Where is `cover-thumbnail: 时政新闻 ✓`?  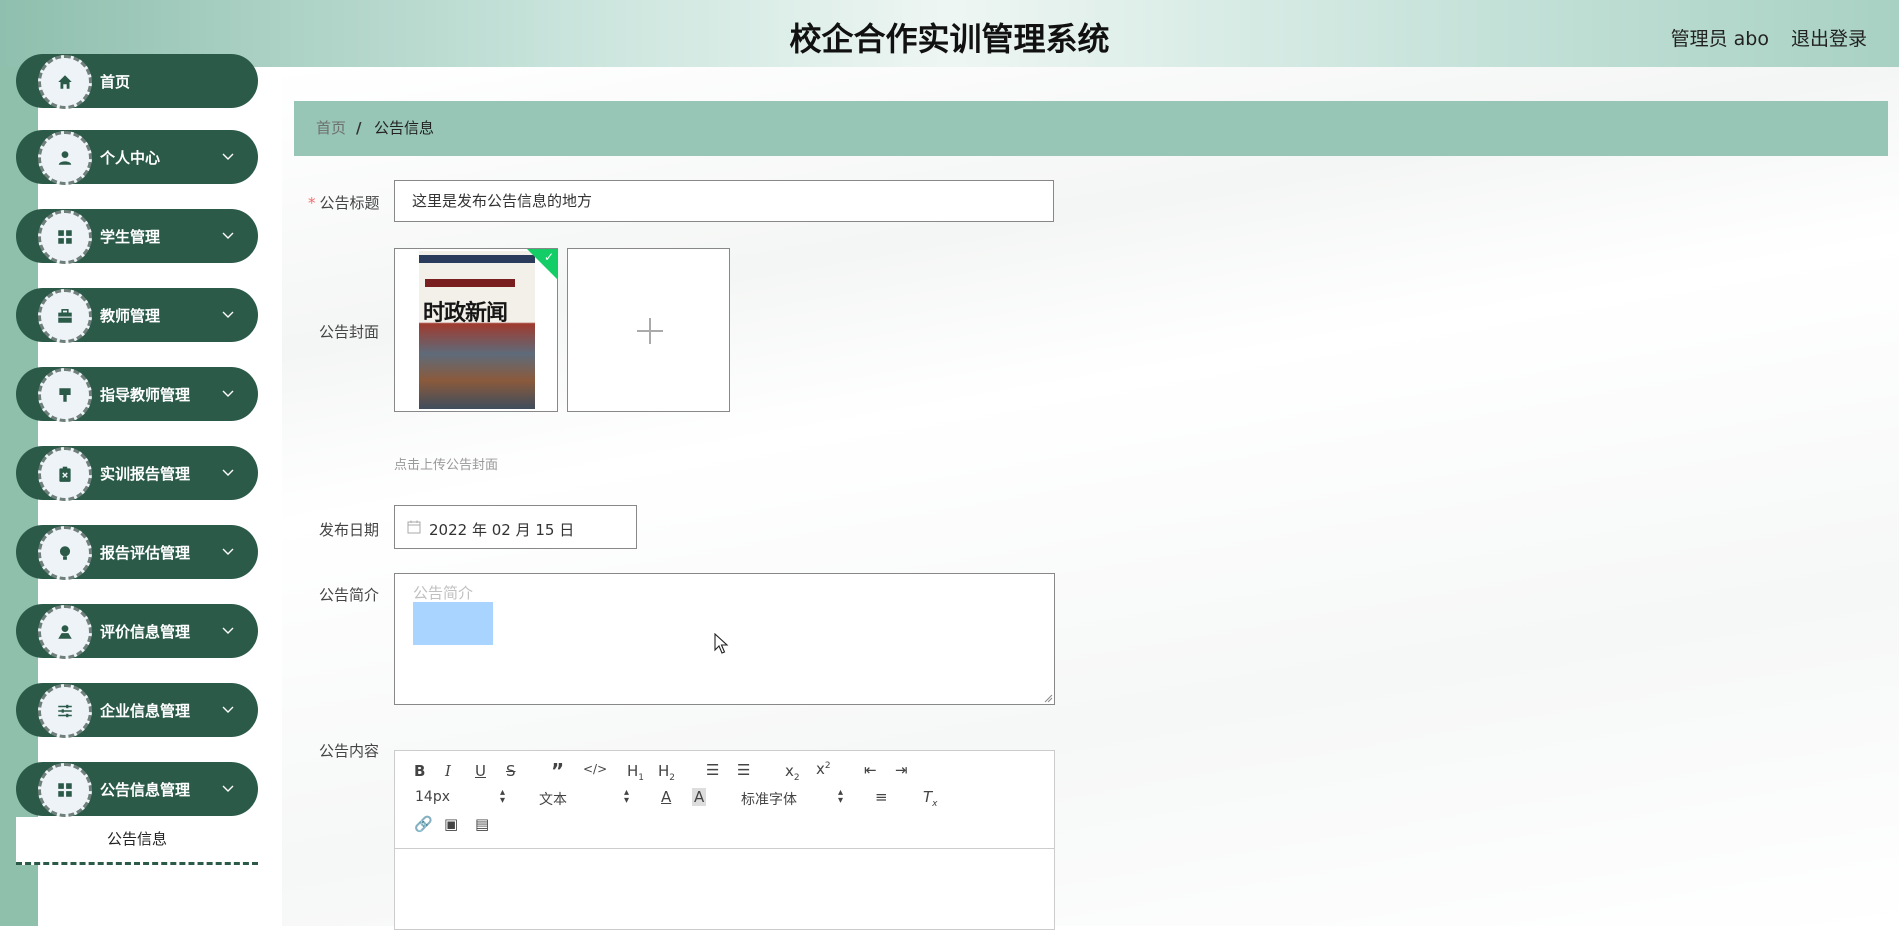 cover-thumbnail: 时政新闻 ✓ is located at coordinates (476, 330).